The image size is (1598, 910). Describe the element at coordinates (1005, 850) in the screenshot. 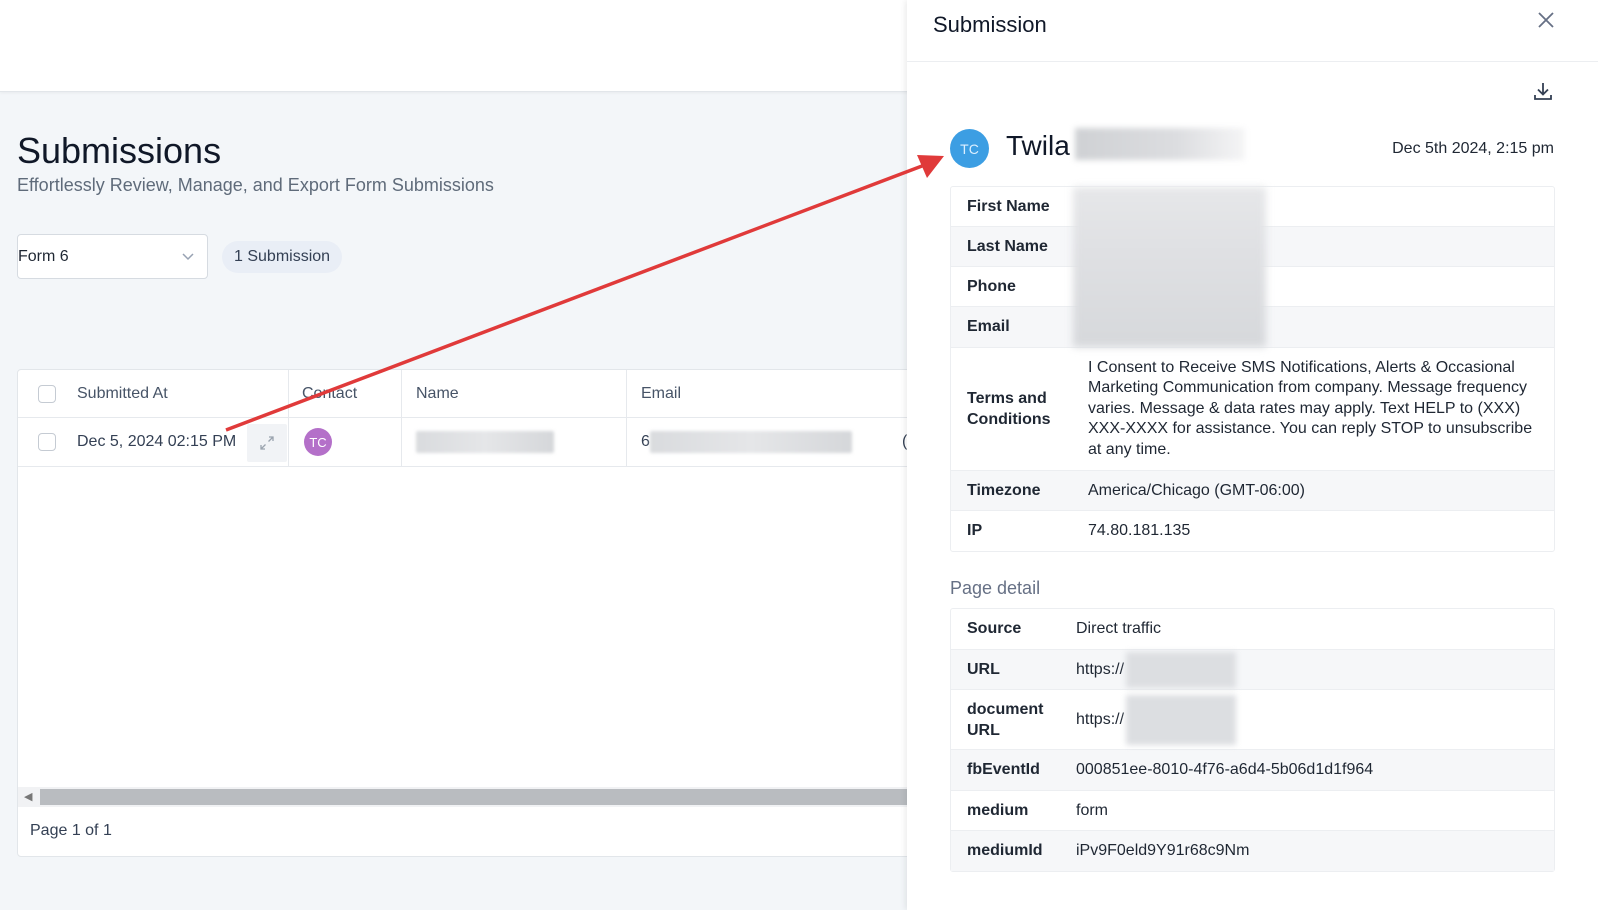

I see `detail-key: mediumId` at that location.